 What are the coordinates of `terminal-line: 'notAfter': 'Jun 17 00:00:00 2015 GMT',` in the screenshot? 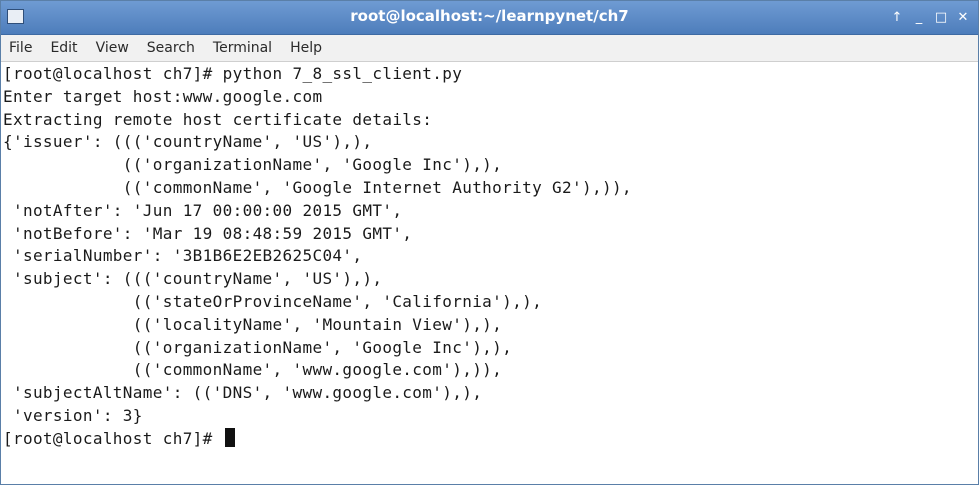 It's located at (203, 210).